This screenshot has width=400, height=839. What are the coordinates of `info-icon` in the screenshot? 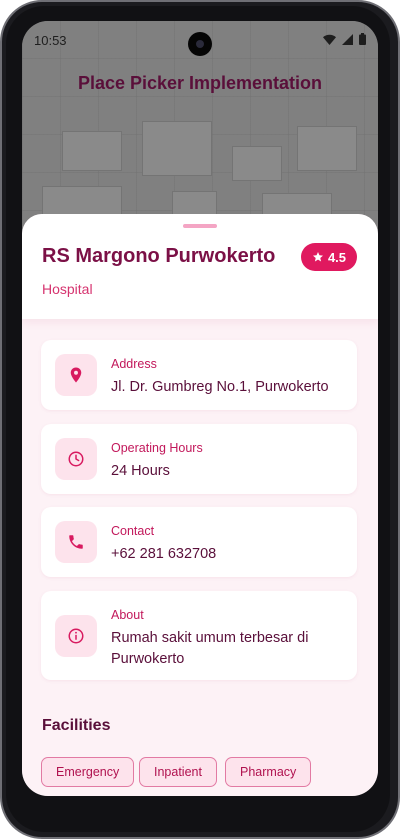 It's located at (76, 636).